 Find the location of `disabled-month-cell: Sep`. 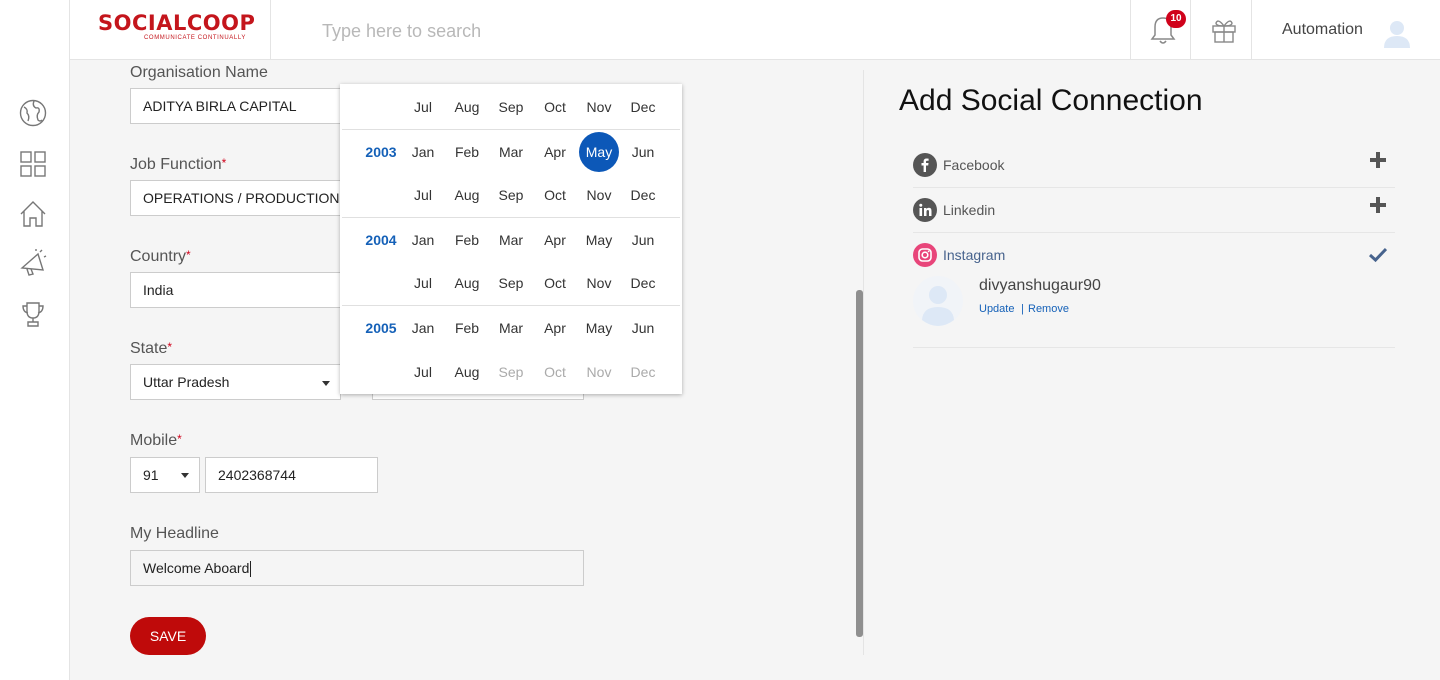

disabled-month-cell: Sep is located at coordinates (511, 372).